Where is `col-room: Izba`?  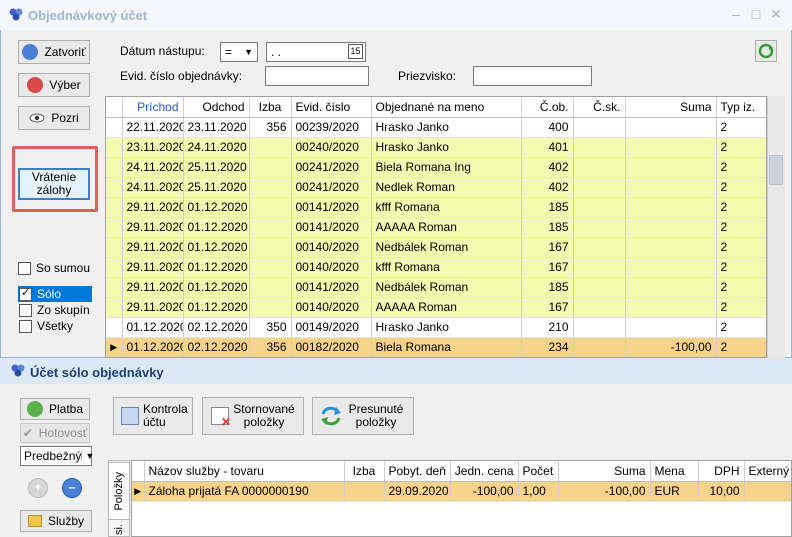 col-room: Izba is located at coordinates (270, 107).